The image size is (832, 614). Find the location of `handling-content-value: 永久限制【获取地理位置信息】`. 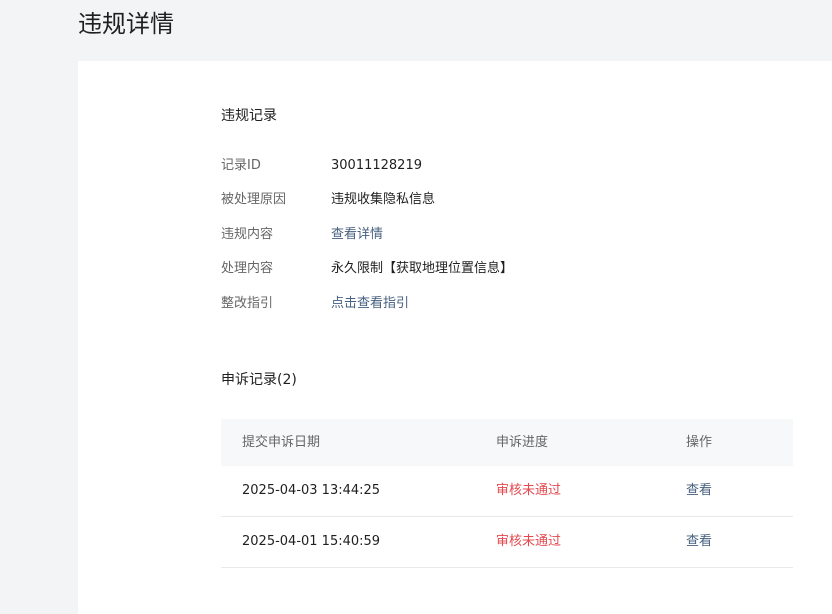

handling-content-value: 永久限制【获取地理位置信息】 is located at coordinates (422, 268).